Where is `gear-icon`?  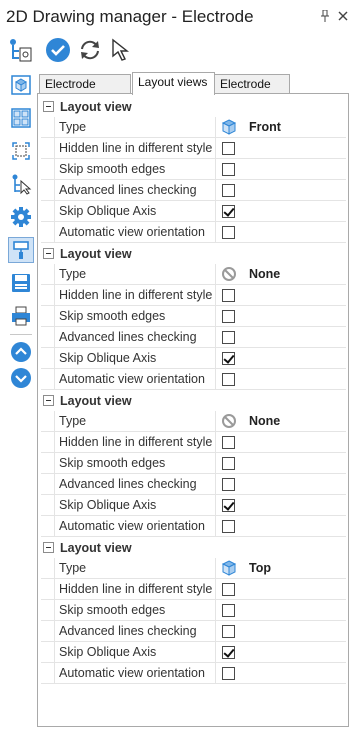 gear-icon is located at coordinates (21, 217).